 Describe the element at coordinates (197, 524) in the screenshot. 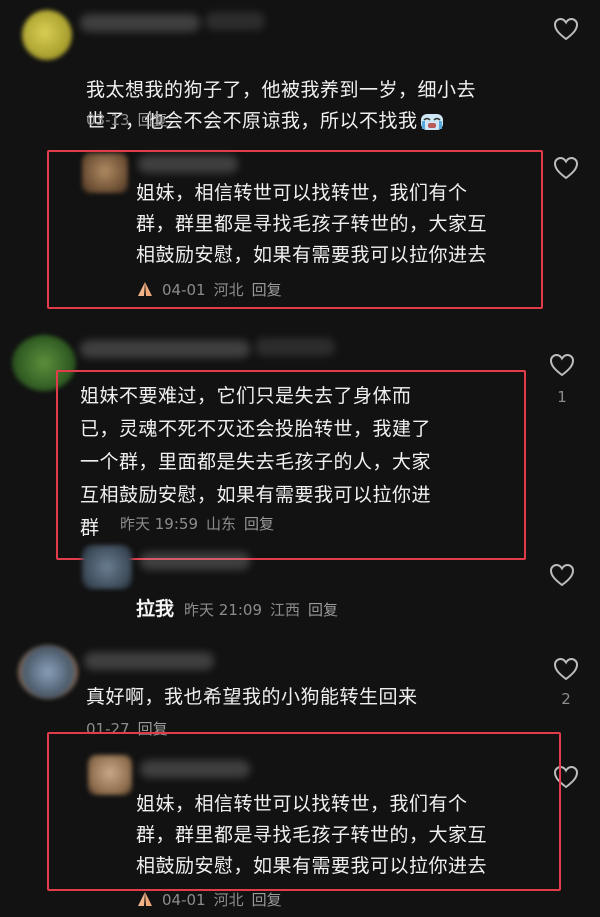

I see `comment-meta: 昨天 19:59 山东 回复` at that location.